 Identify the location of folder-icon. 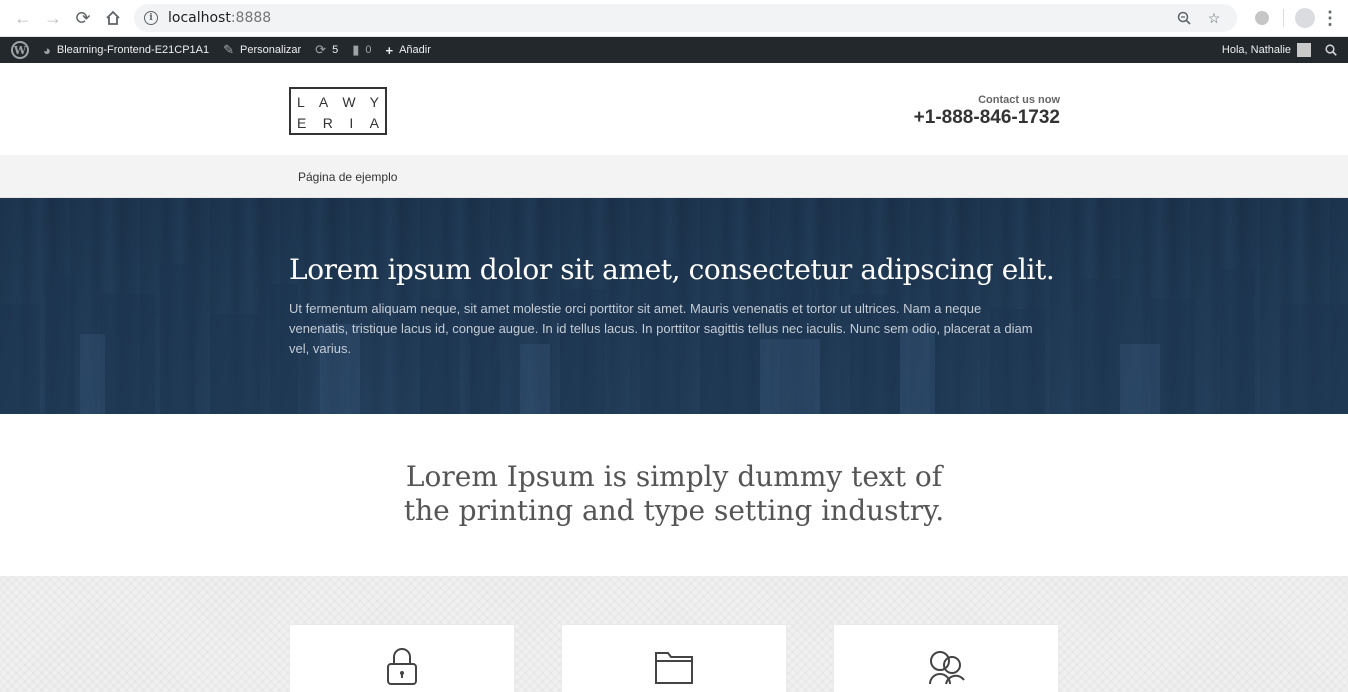
(674, 668).